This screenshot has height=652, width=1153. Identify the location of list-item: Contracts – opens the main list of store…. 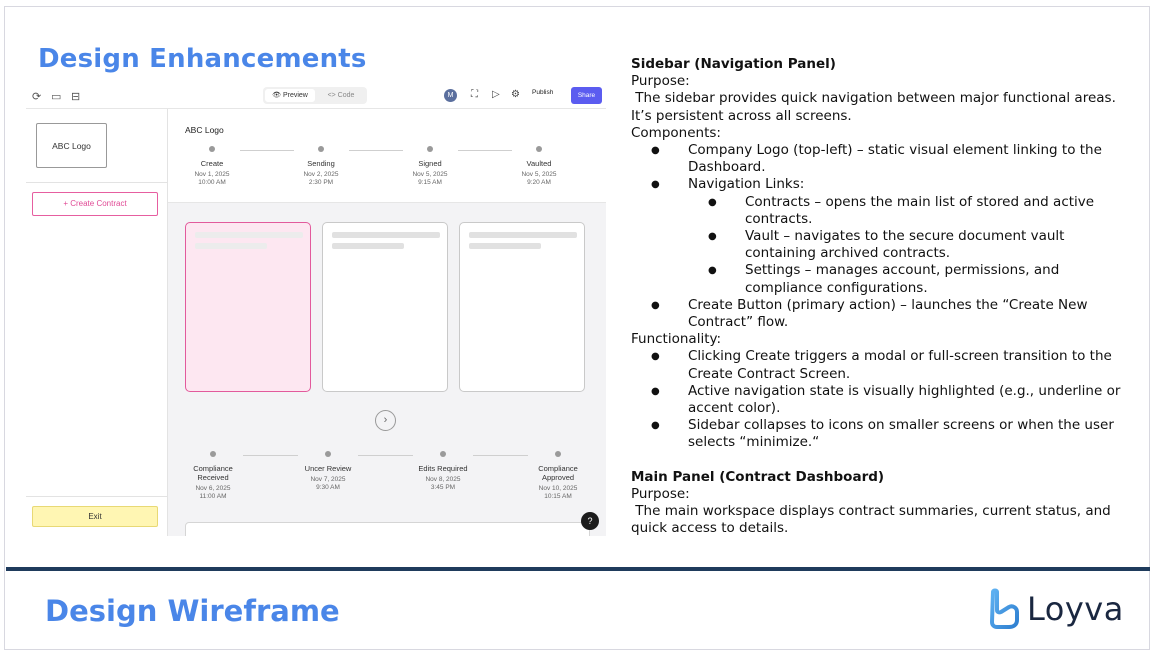
(881, 211).